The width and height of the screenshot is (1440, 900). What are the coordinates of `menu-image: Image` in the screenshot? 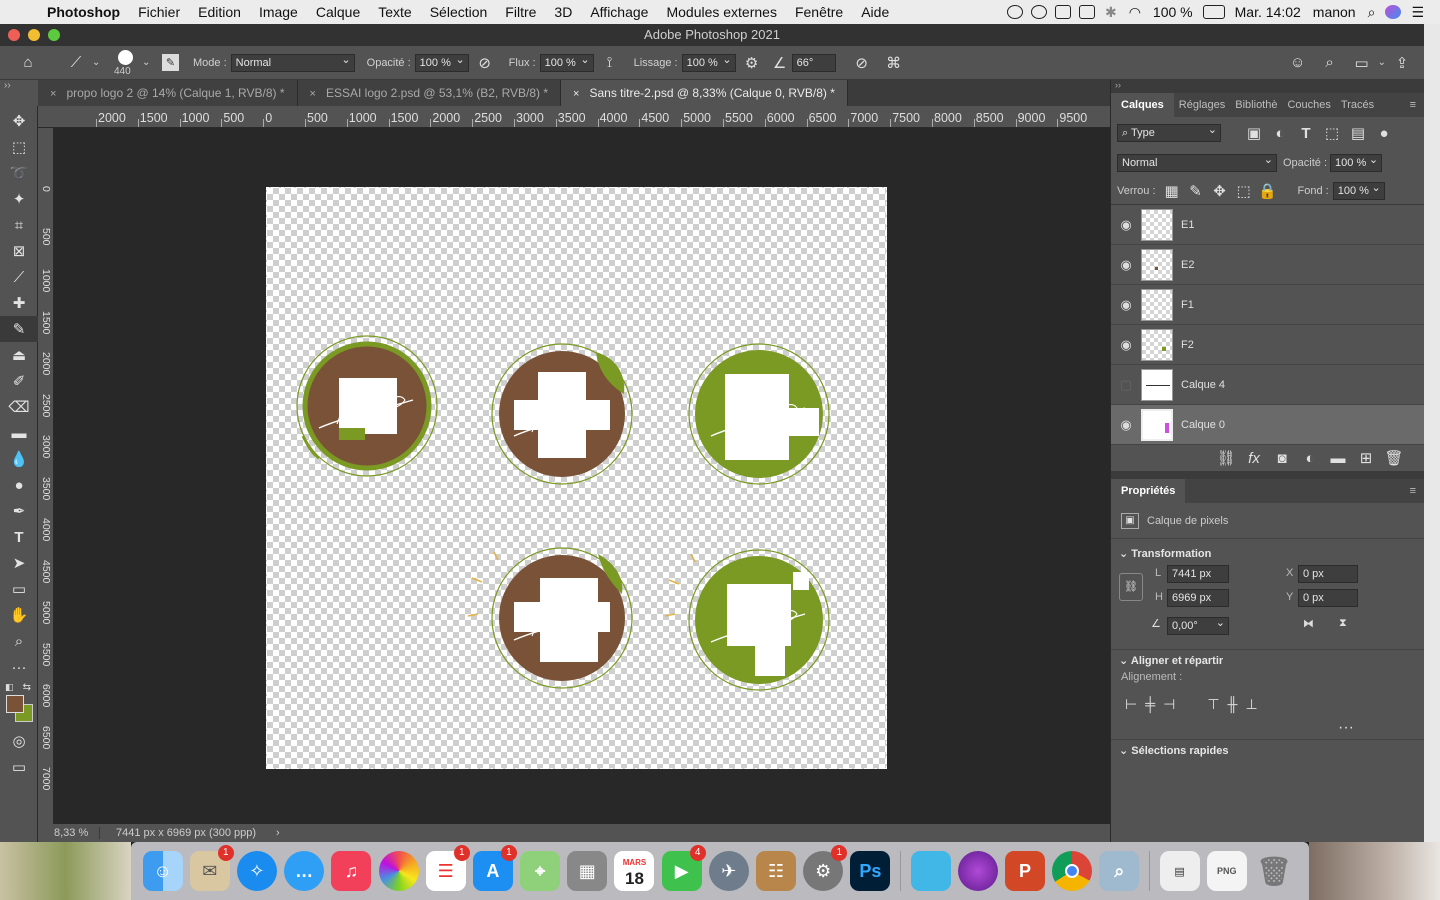 It's located at (278, 12).